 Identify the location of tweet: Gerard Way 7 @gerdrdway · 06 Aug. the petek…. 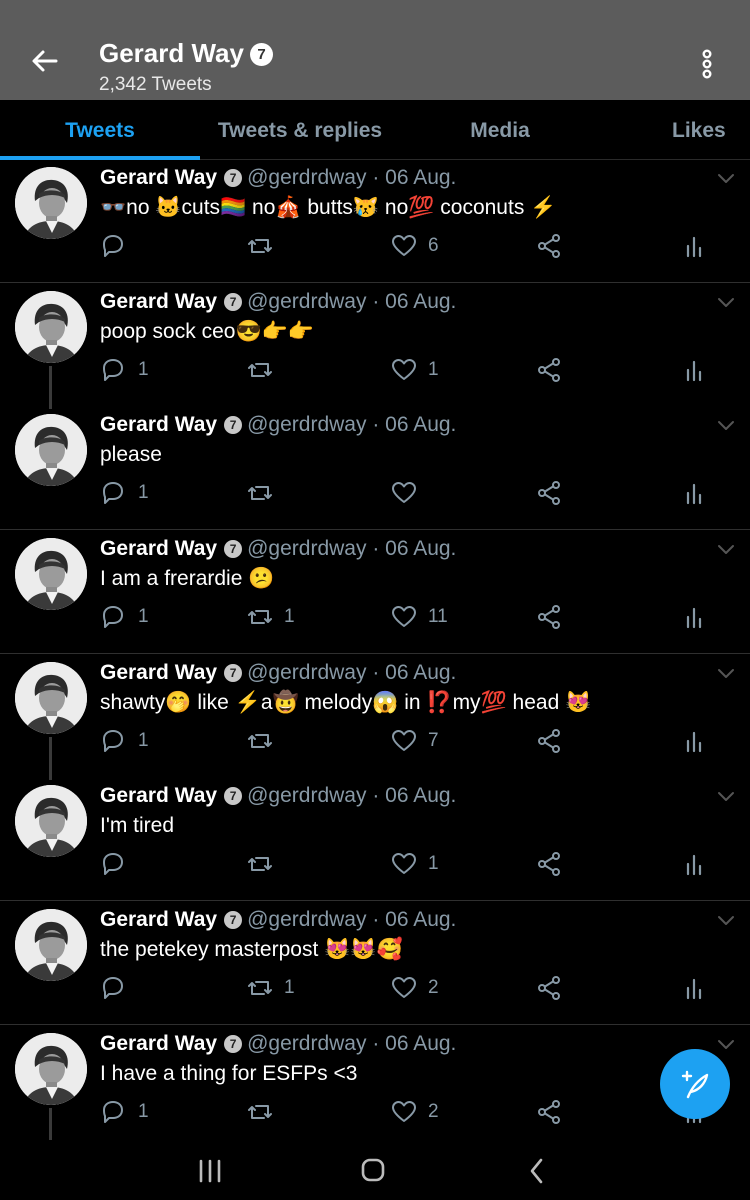
(375, 963).